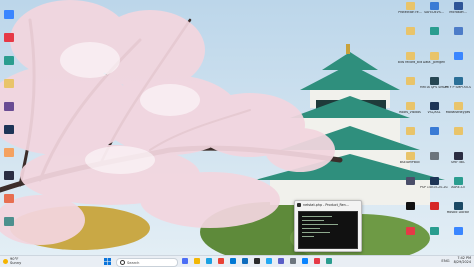 This screenshot has height=267, width=474. I want to click on file-explorer-icon, so click(197, 261).